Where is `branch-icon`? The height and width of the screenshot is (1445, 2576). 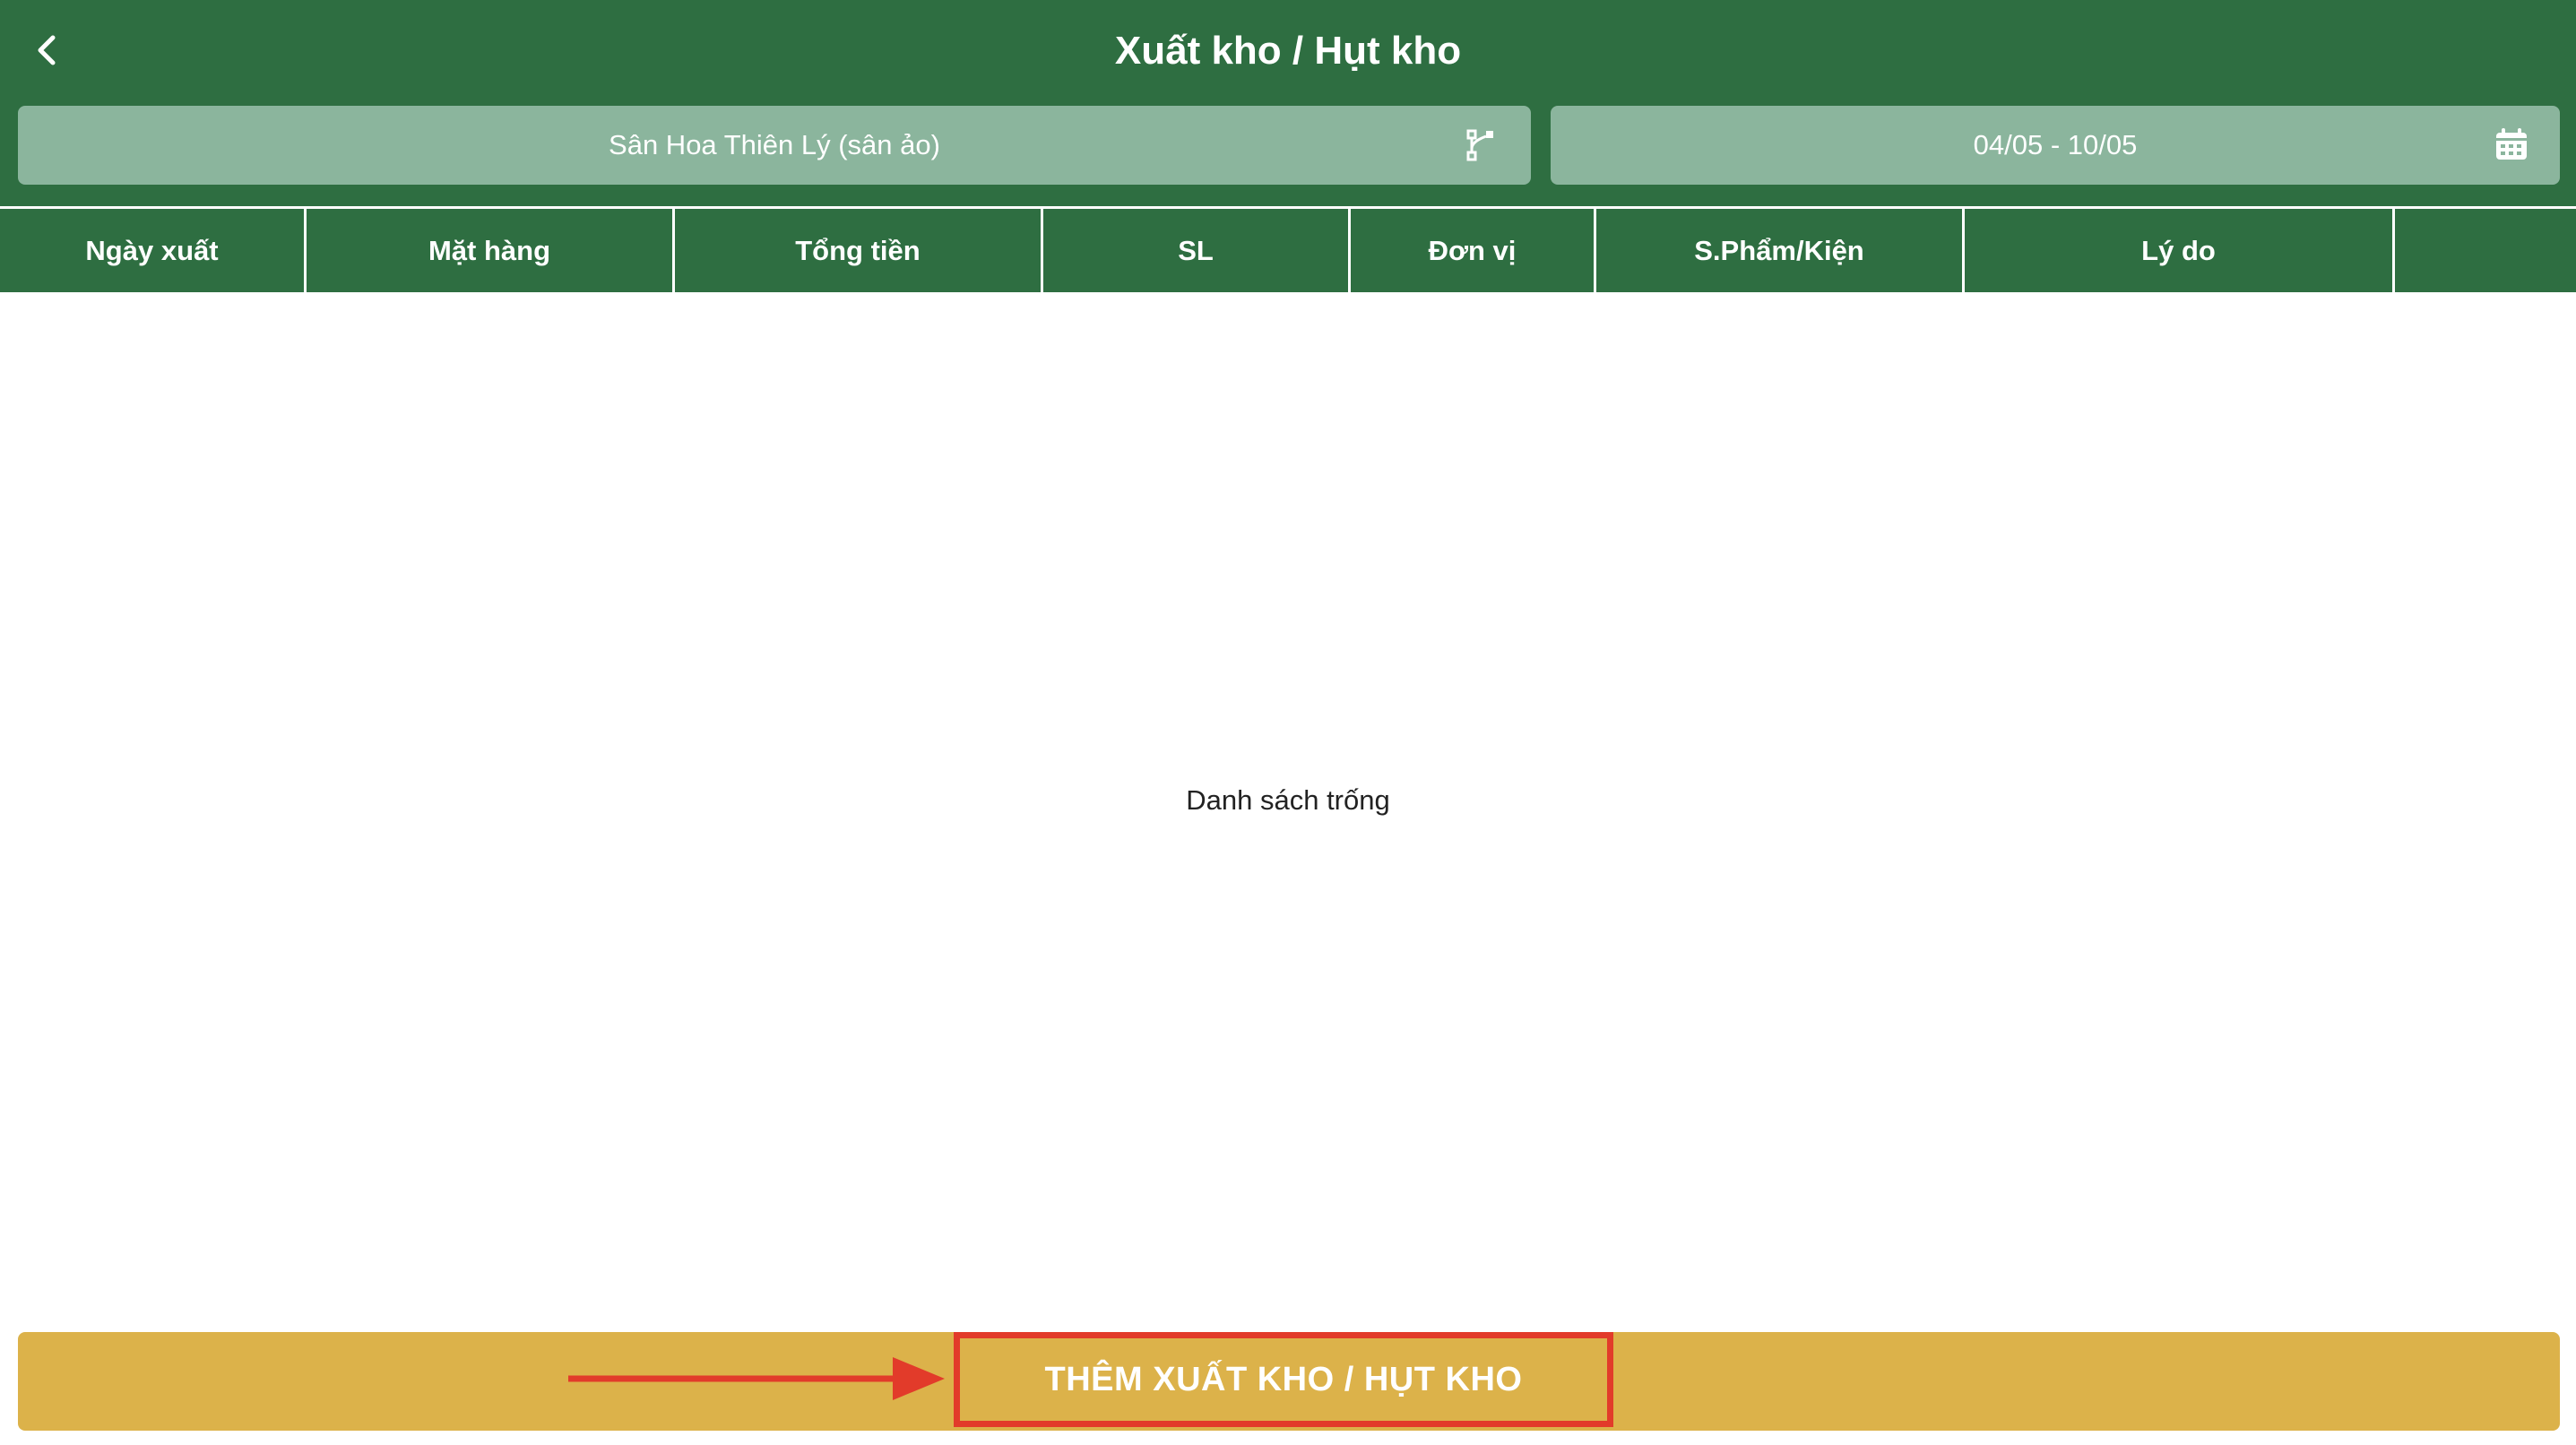
branch-icon is located at coordinates (1479, 145).